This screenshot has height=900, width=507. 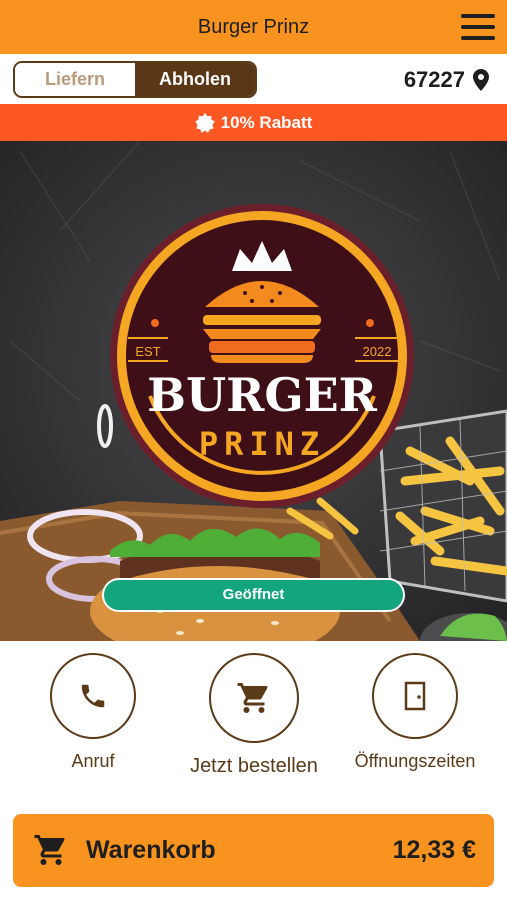 What do you see at coordinates (151, 850) in the screenshot?
I see `cart-label: Warenkorb` at bounding box center [151, 850].